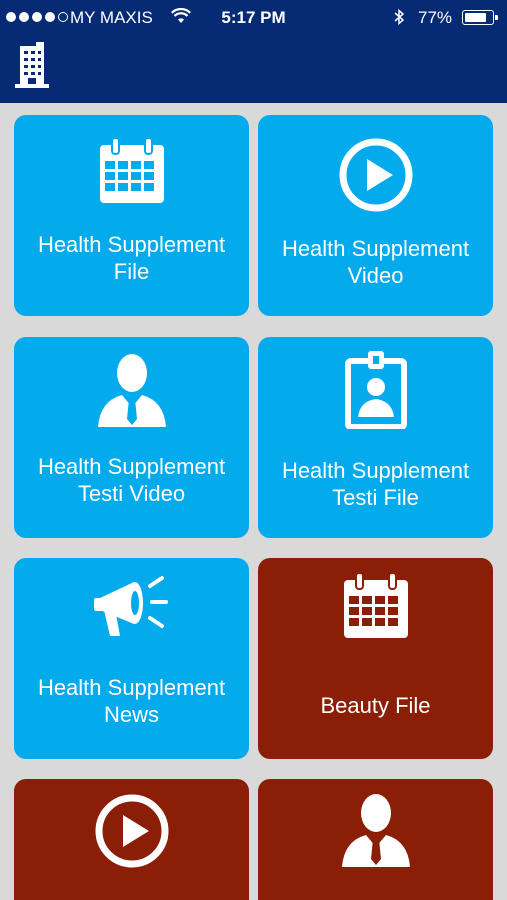 The height and width of the screenshot is (900, 507). I want to click on tile-red-testi-video, so click(375, 839).